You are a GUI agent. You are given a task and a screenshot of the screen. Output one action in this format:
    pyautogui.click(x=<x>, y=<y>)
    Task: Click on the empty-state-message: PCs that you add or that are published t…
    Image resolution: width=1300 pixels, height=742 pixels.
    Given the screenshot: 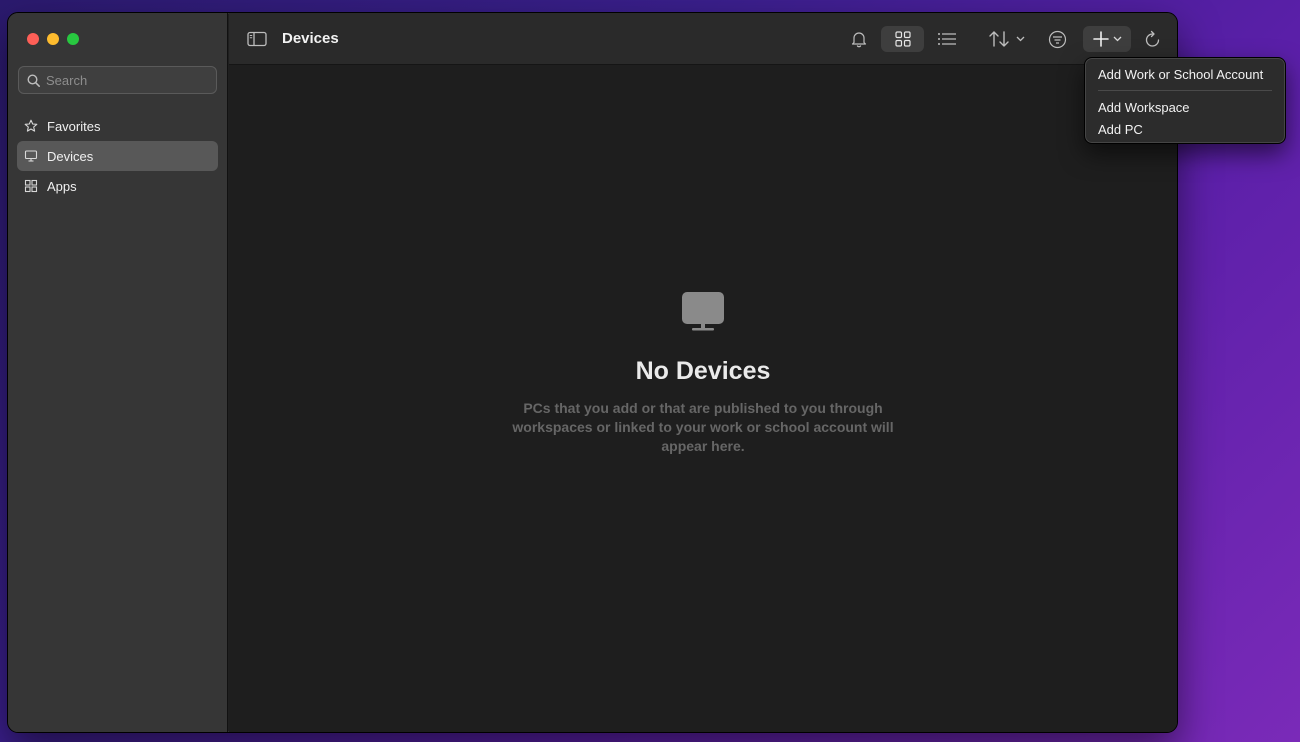 What is the action you would take?
    pyautogui.click(x=703, y=427)
    